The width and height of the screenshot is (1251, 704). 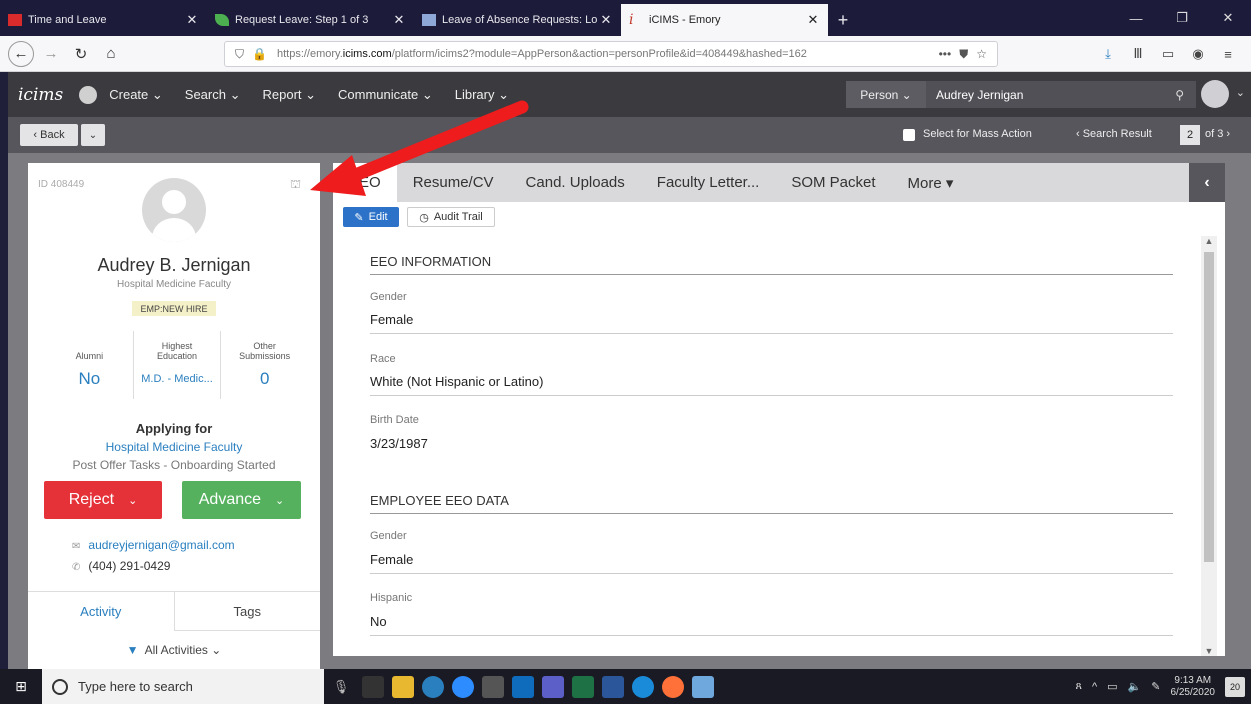 What do you see at coordinates (963, 54) in the screenshot?
I see `pocket-icon: ⛊` at bounding box center [963, 54].